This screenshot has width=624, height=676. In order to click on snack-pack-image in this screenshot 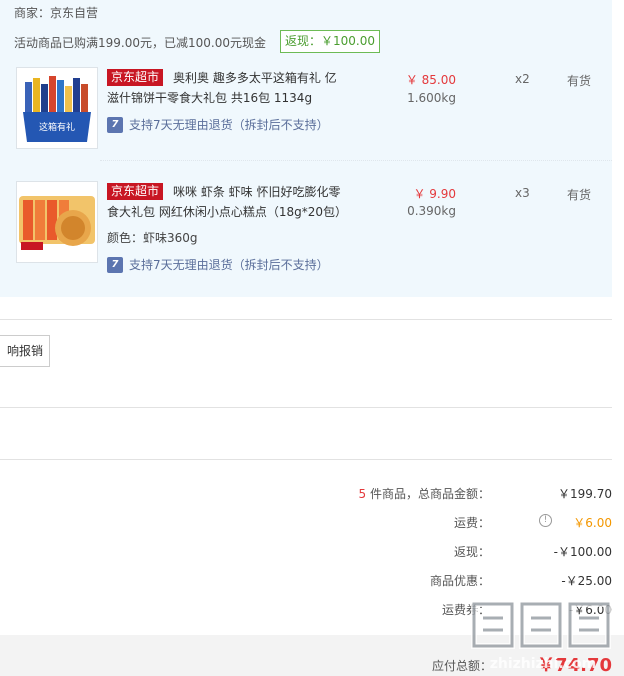, I will do `click(57, 222)`.